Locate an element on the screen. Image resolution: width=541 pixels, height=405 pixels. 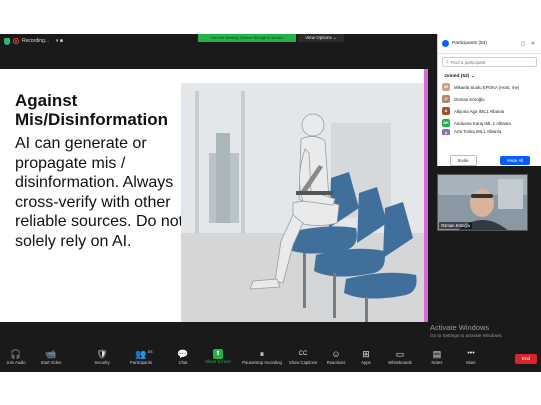
avatar: M is located at coordinates (446, 87).